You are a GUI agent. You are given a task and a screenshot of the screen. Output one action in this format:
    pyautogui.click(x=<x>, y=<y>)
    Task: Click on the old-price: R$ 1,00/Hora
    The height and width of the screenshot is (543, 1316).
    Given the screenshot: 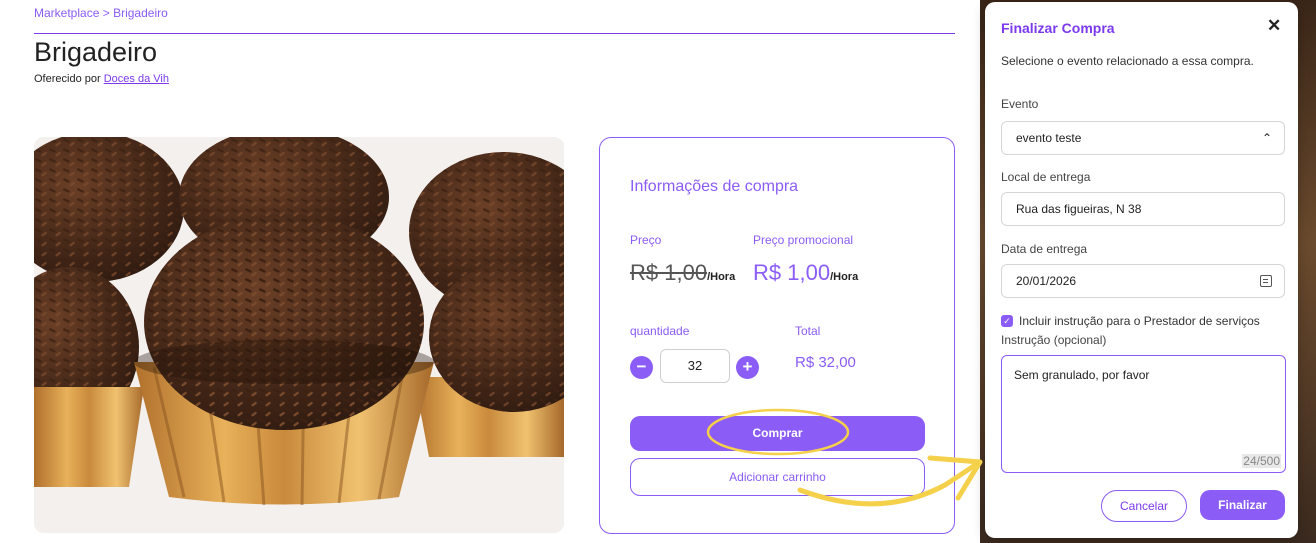 What is the action you would take?
    pyautogui.click(x=682, y=273)
    